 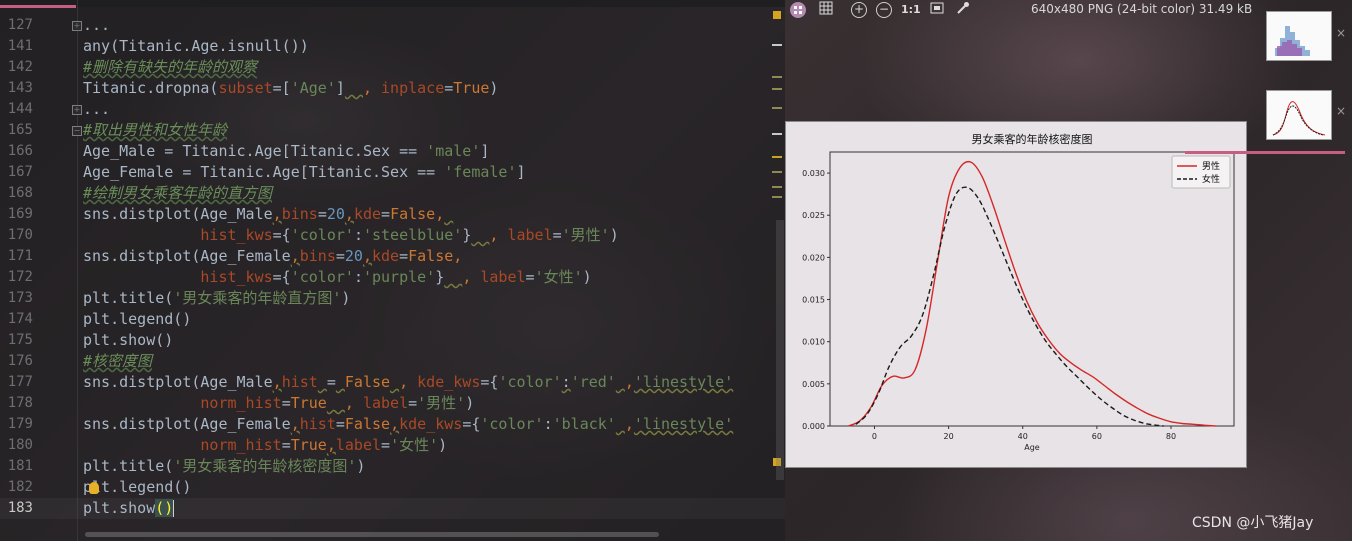 I want to click on code-line: 141 any(Titanic.Age.isnull()), so click(x=392, y=46).